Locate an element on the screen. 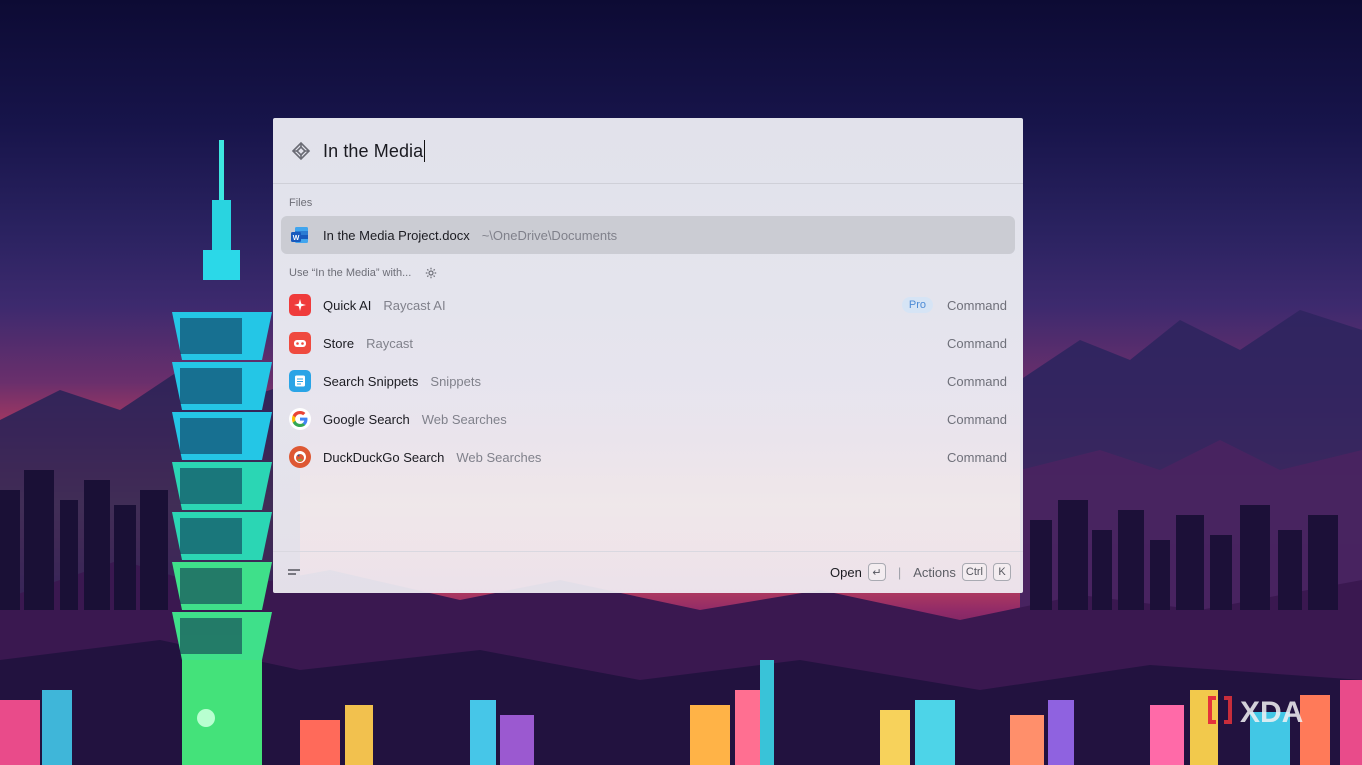 The height and width of the screenshot is (765, 1362). footer-actions: Open ↵ | Actions Ctrl K is located at coordinates (920, 572).